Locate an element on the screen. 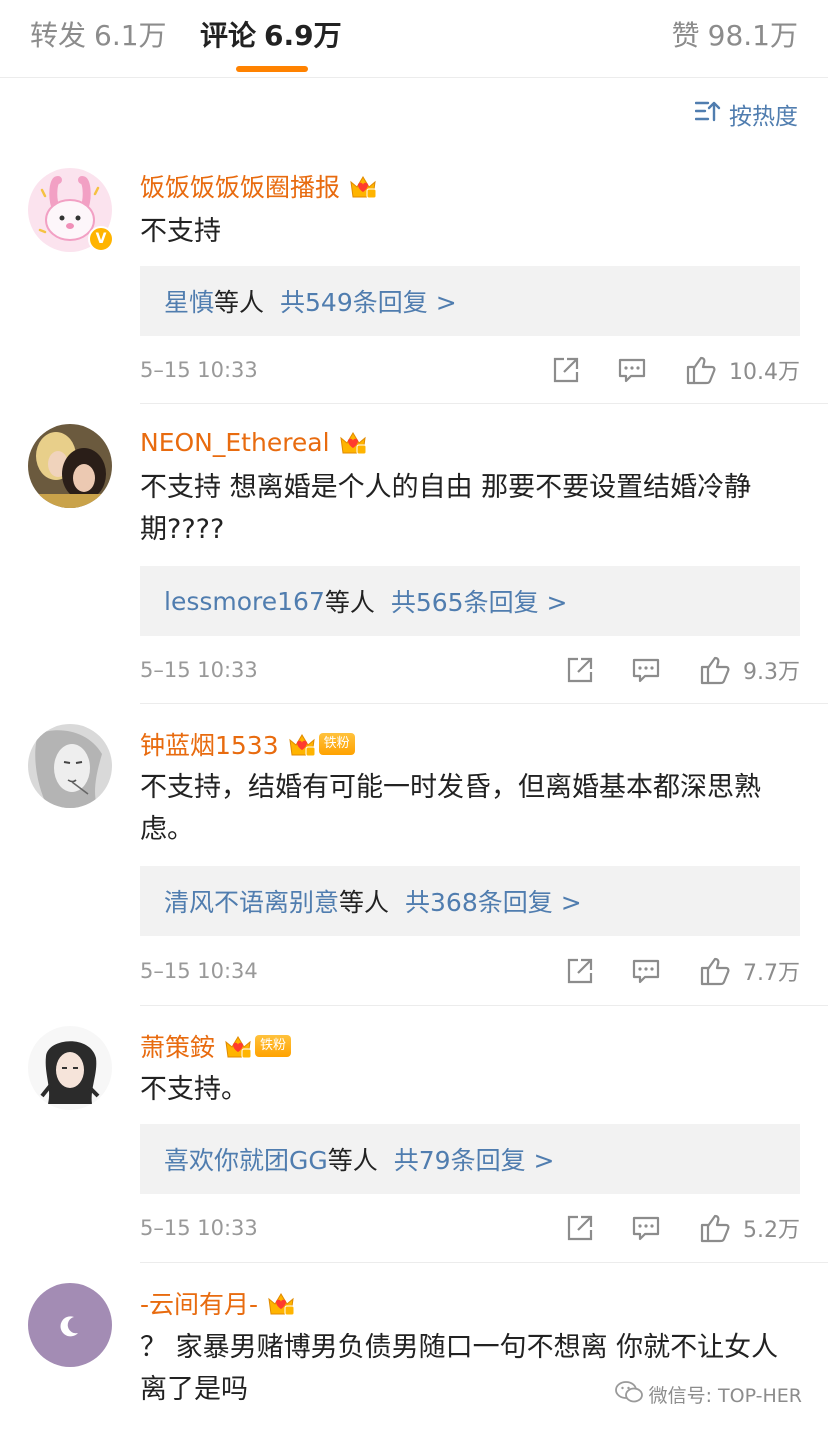 The height and width of the screenshot is (1429, 828). sort-toggle: 按热度 is located at coordinates (746, 114).